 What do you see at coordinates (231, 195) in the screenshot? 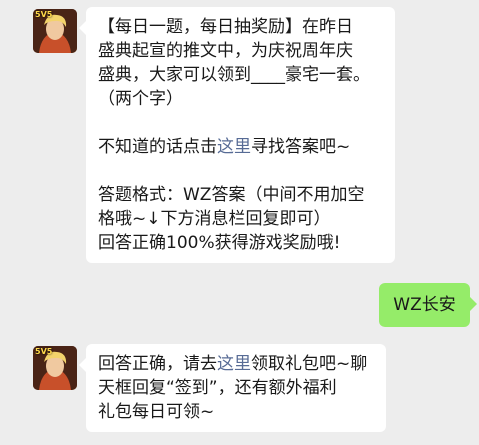
I see `format-line: 答题格式：WZ答案（中间不用加空` at bounding box center [231, 195].